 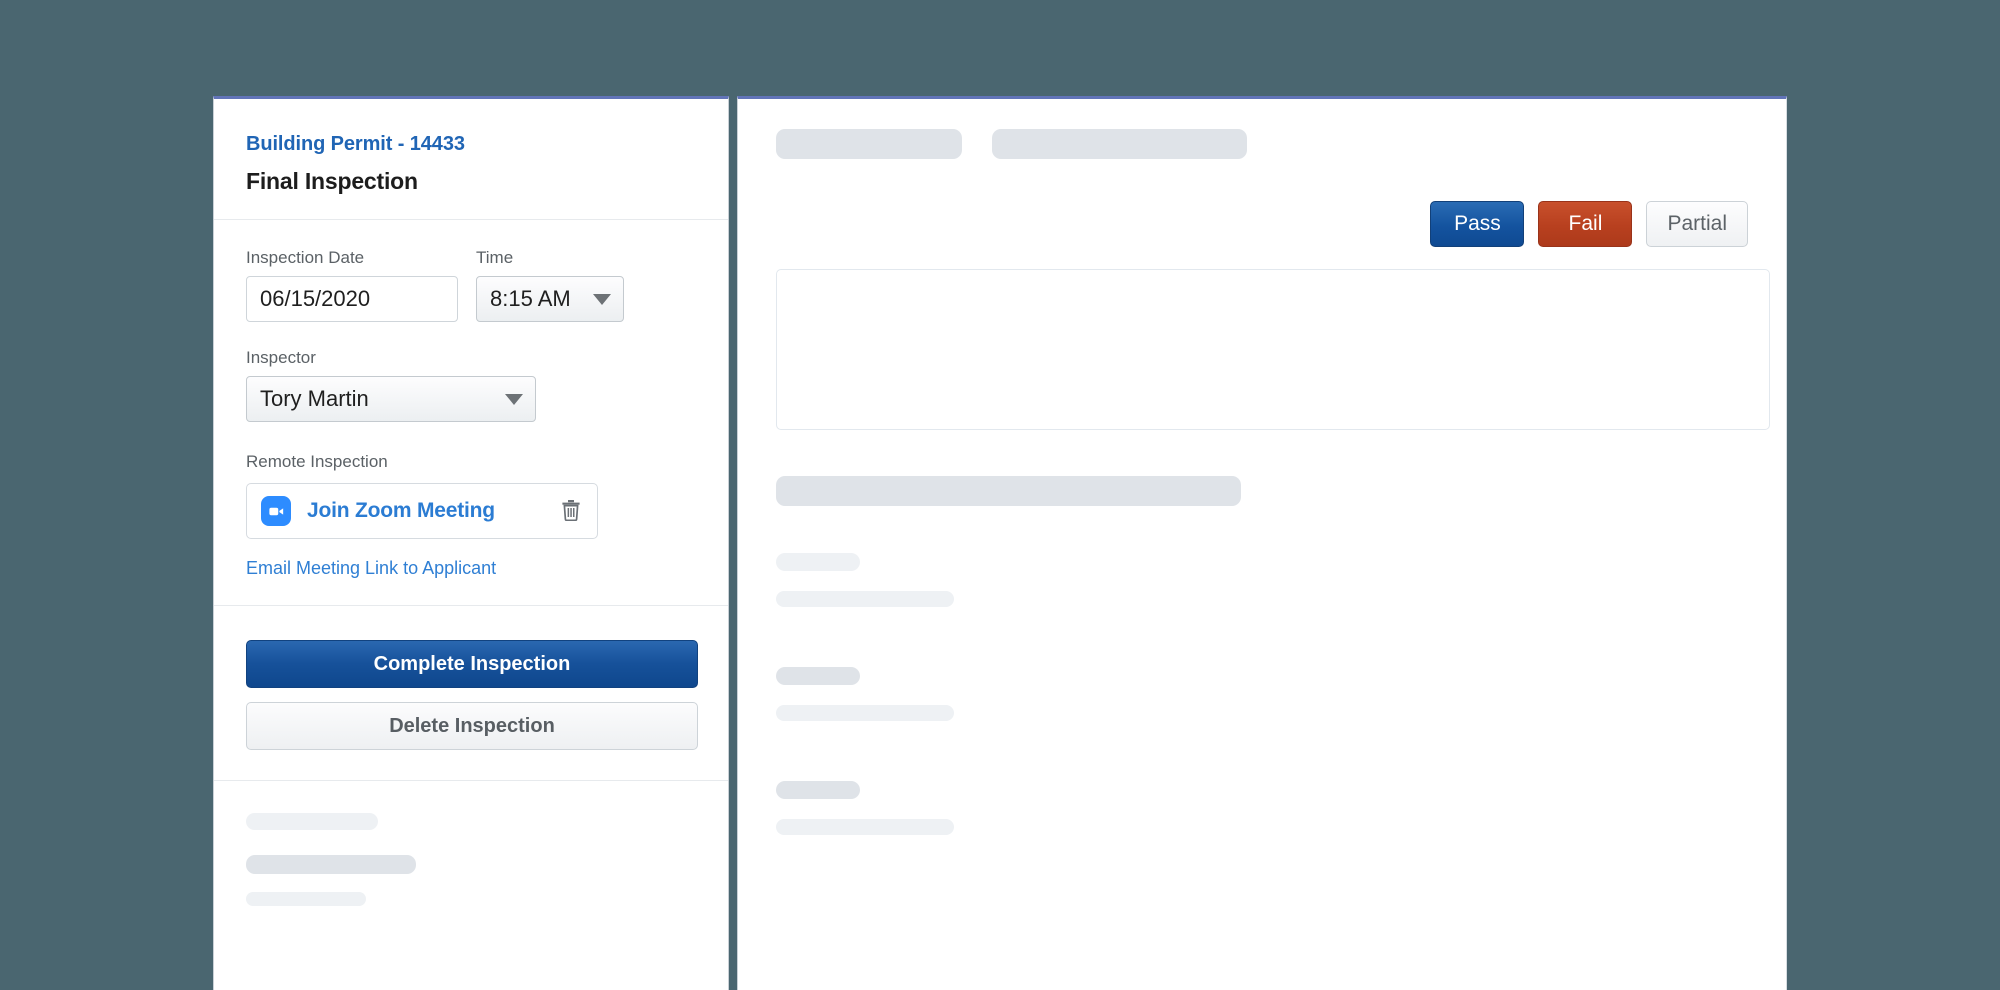 I want to click on date-time-row: Inspection Date 06/15/2020 Time 8:15 AM, so click(x=471, y=285).